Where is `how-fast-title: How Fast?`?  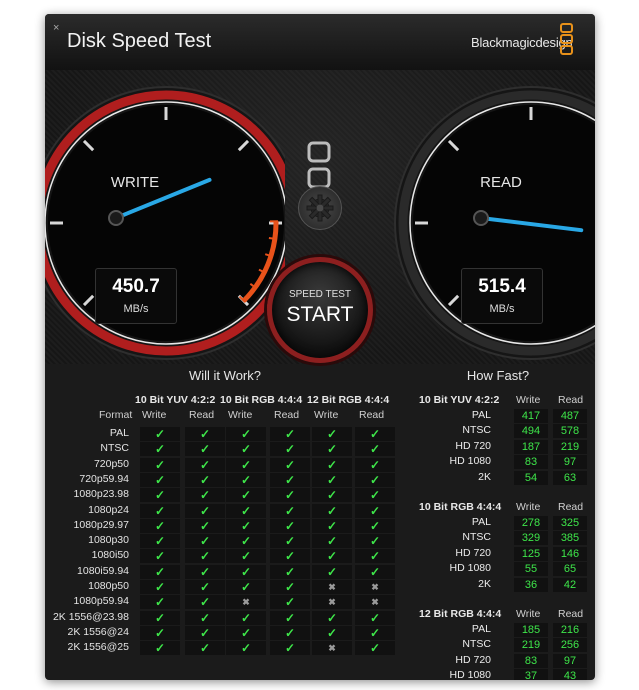 how-fast-title: How Fast? is located at coordinates (498, 375).